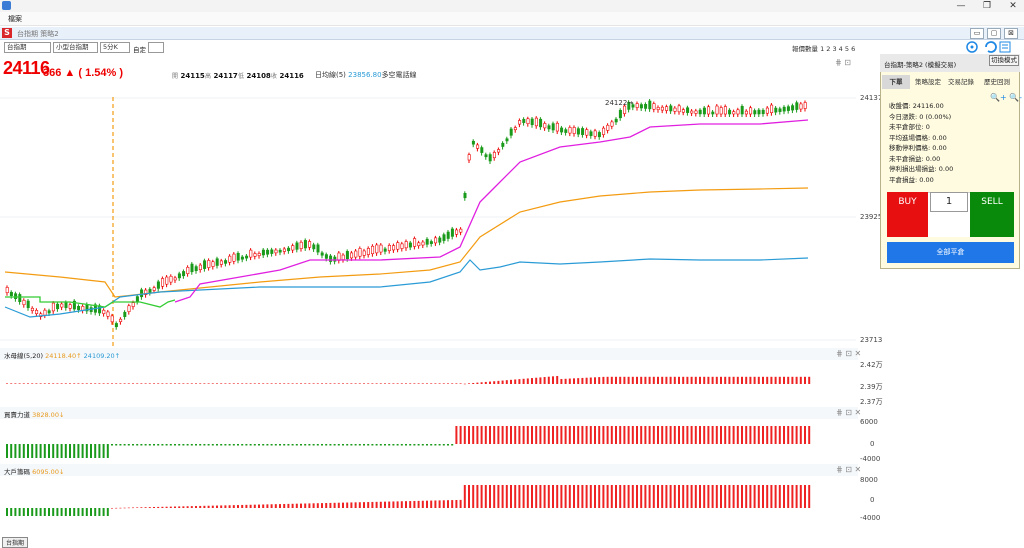 Image resolution: width=1024 pixels, height=548 pixels. I want to click on custom-input, so click(156, 47).